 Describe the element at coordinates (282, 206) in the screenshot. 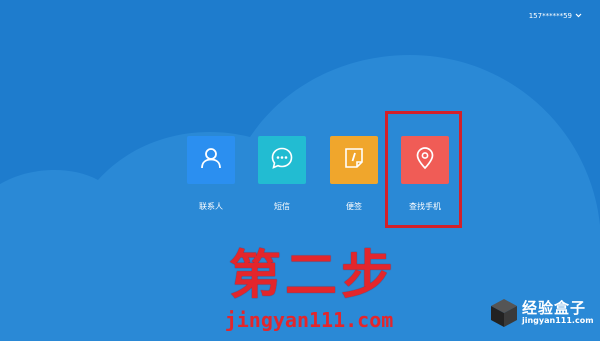

I see `app-messages-label: 短信` at that location.